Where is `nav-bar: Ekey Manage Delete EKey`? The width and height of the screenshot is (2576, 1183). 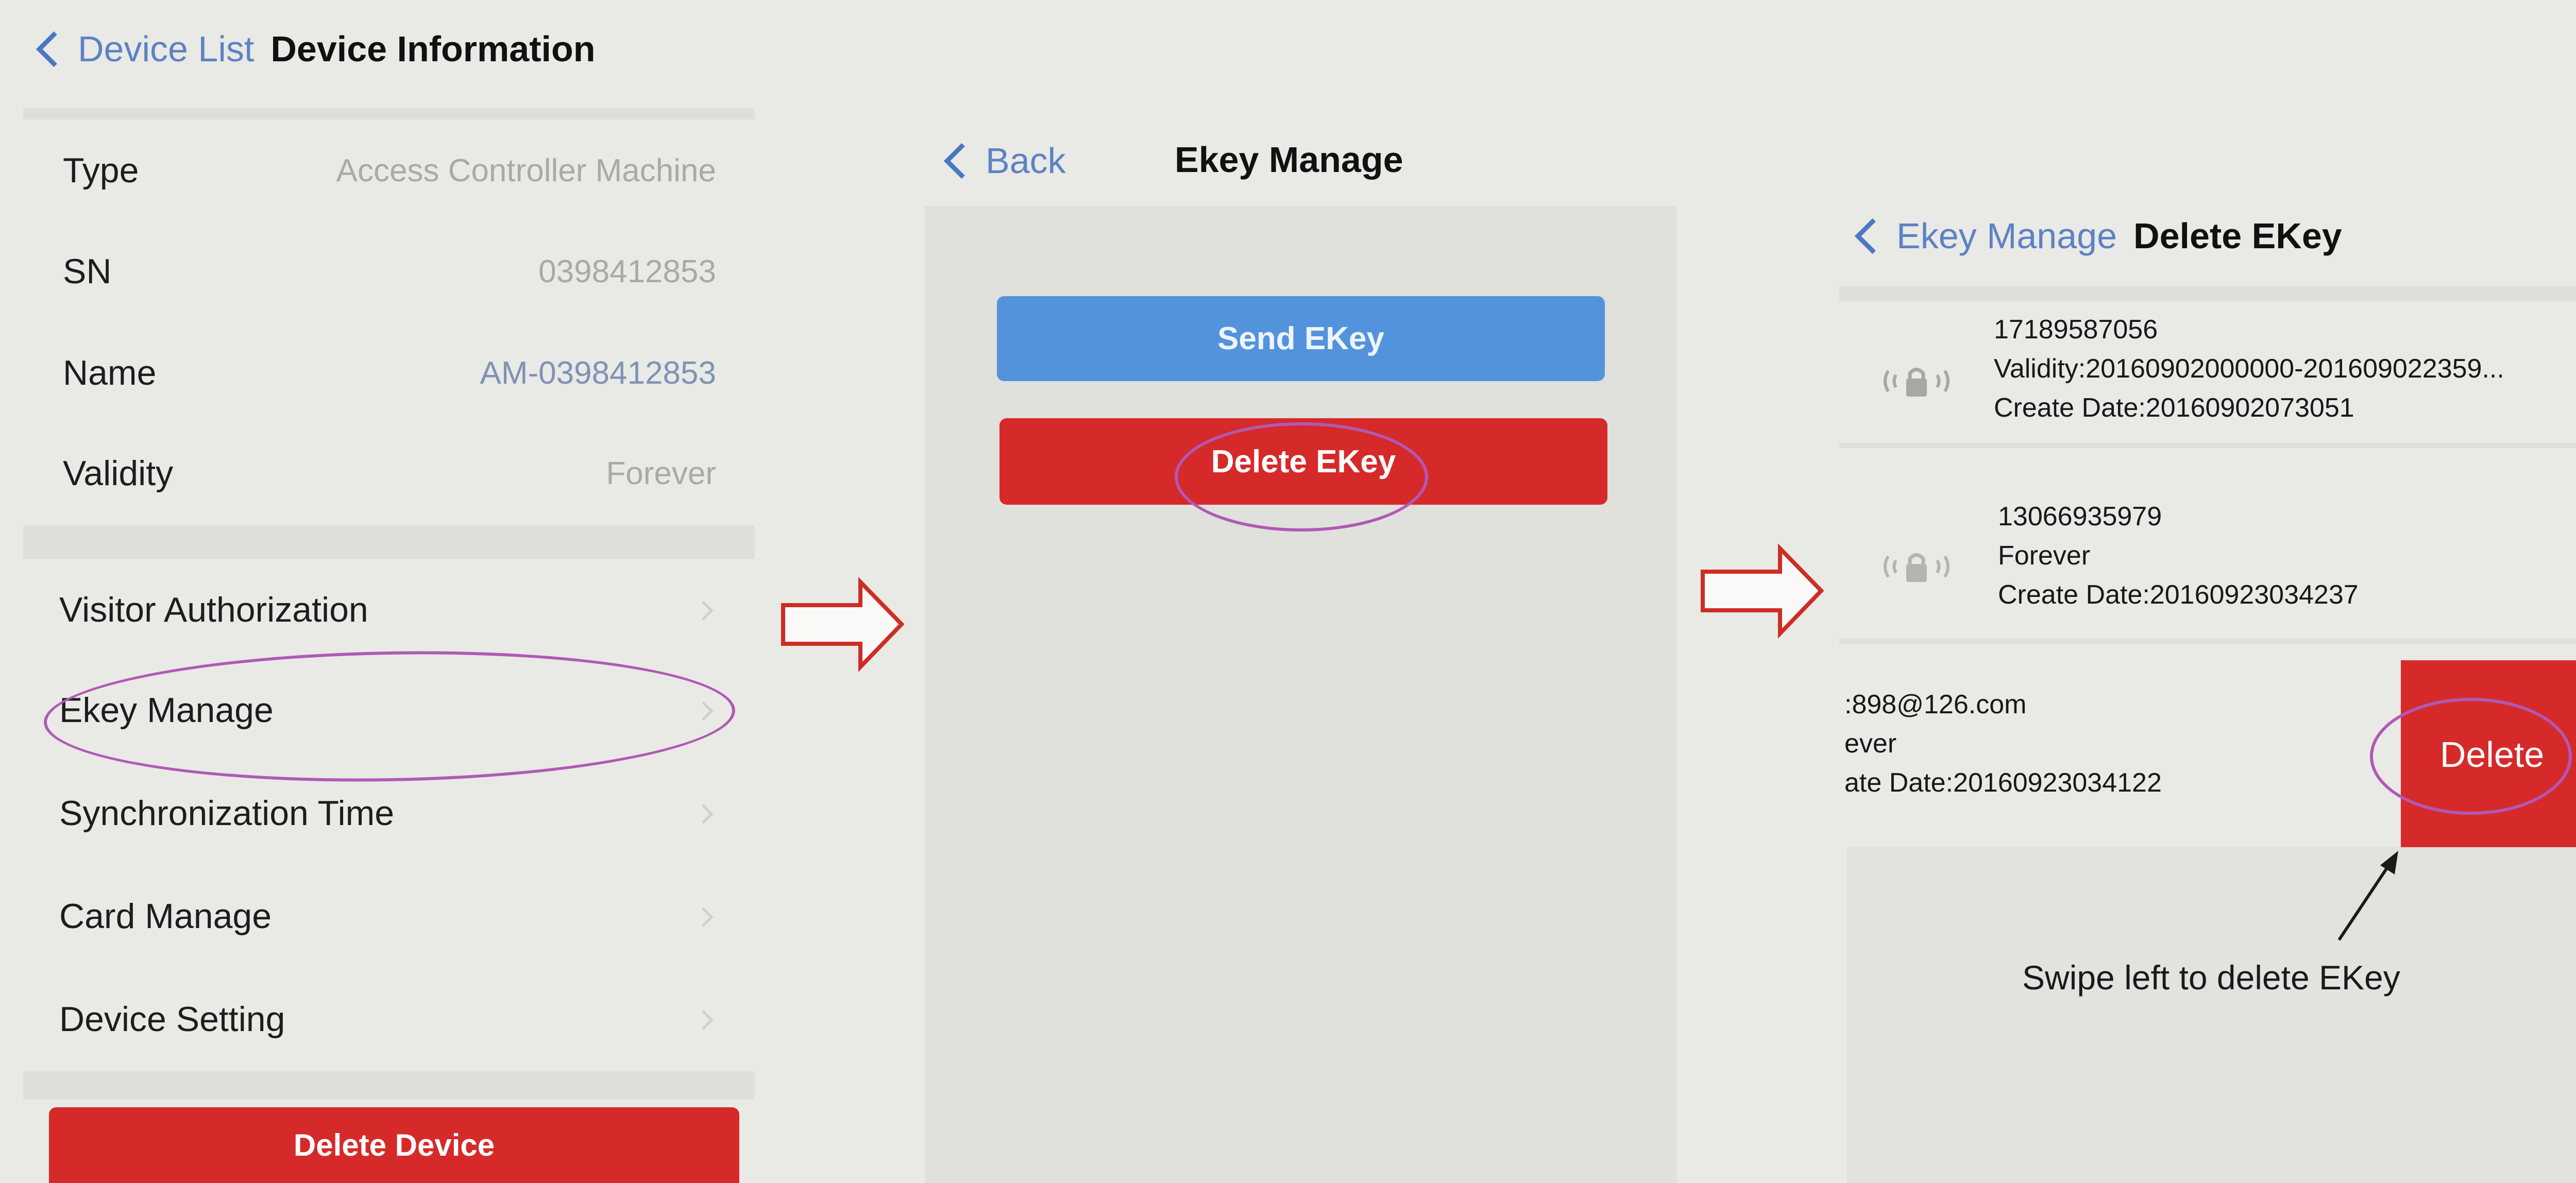
nav-bar: Ekey Manage Delete EKey is located at coordinates (2098, 236).